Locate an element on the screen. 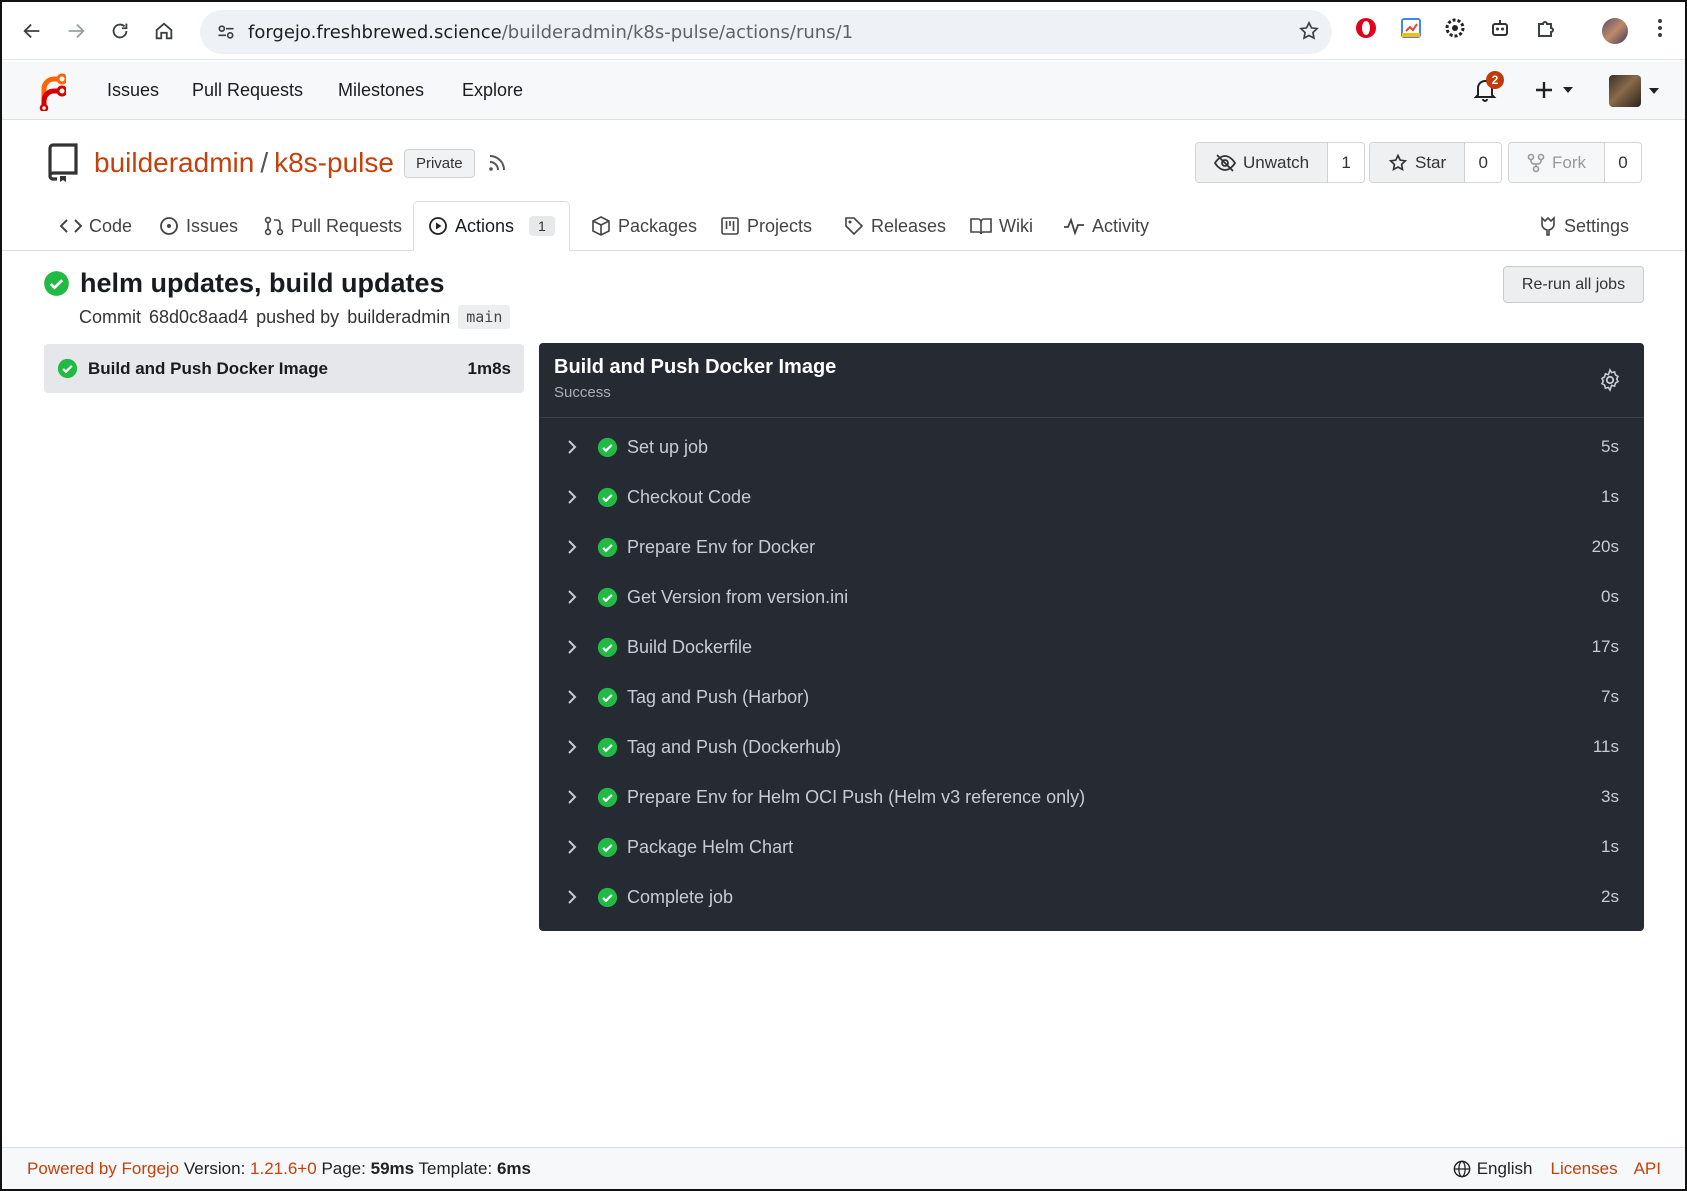  job-list-item: Build and Push Docker Image 1m8s is located at coordinates (284, 368).